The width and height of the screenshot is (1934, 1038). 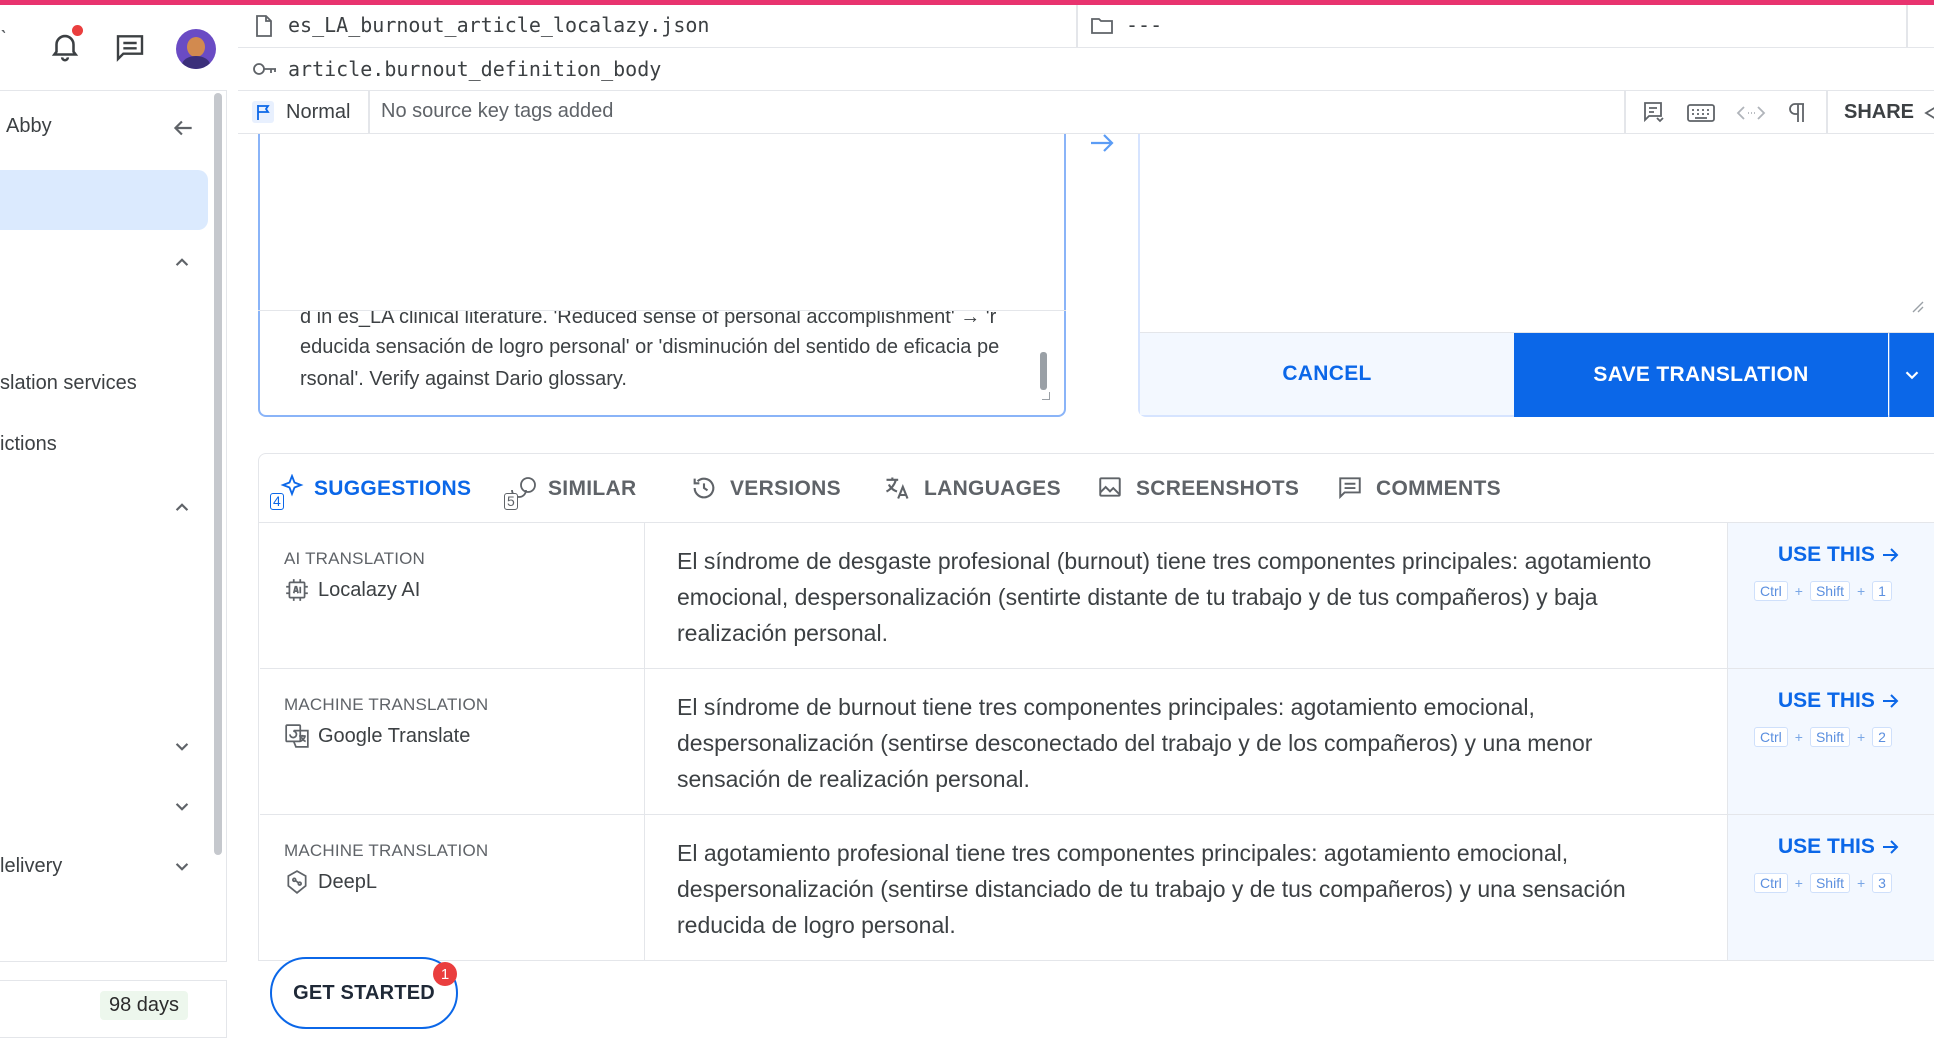 What do you see at coordinates (355, 558) in the screenshot?
I see `suggestion-kind: AI TRANSLATION` at bounding box center [355, 558].